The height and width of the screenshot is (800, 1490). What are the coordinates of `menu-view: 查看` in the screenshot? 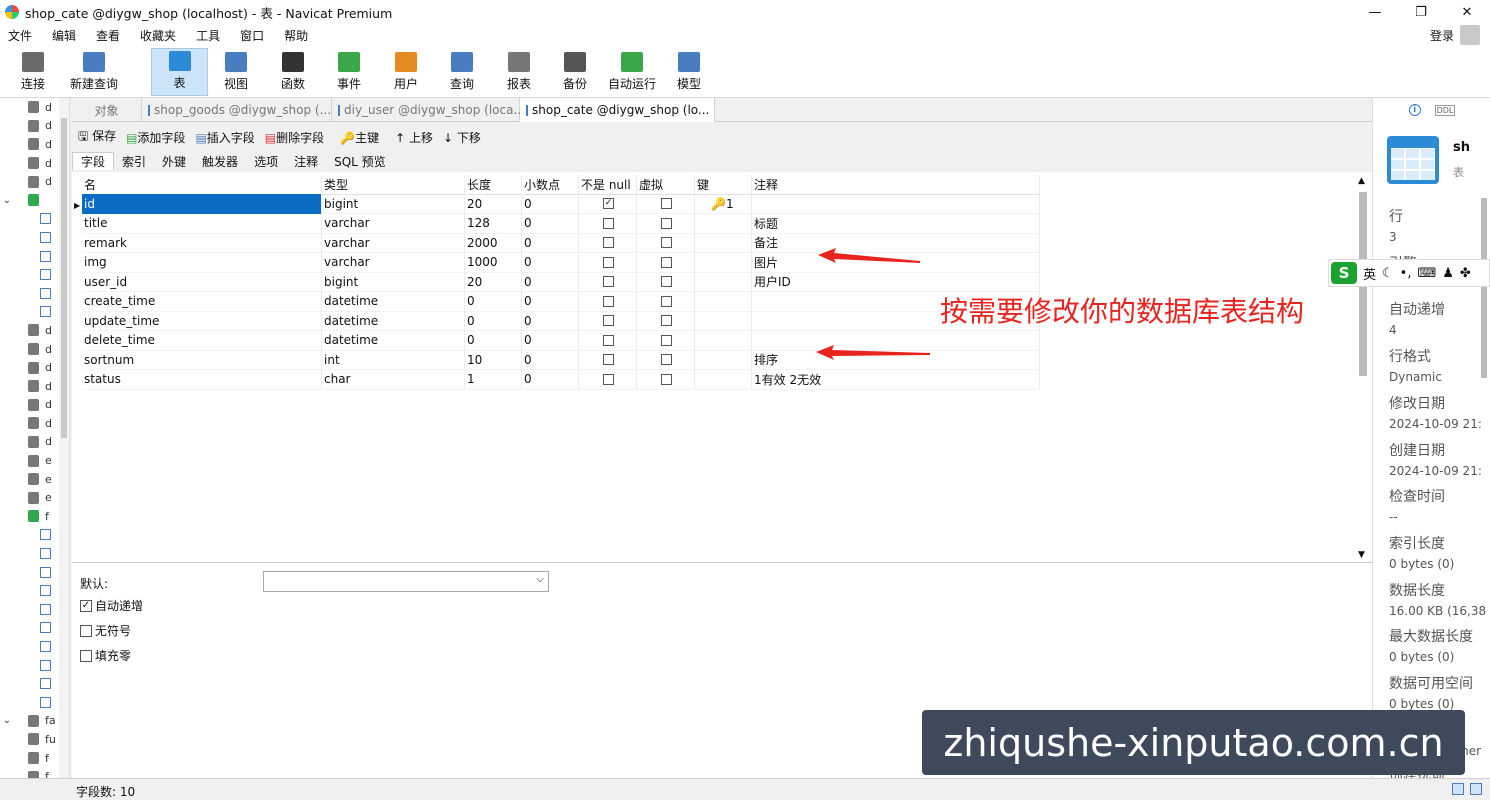 It's located at (108, 35).